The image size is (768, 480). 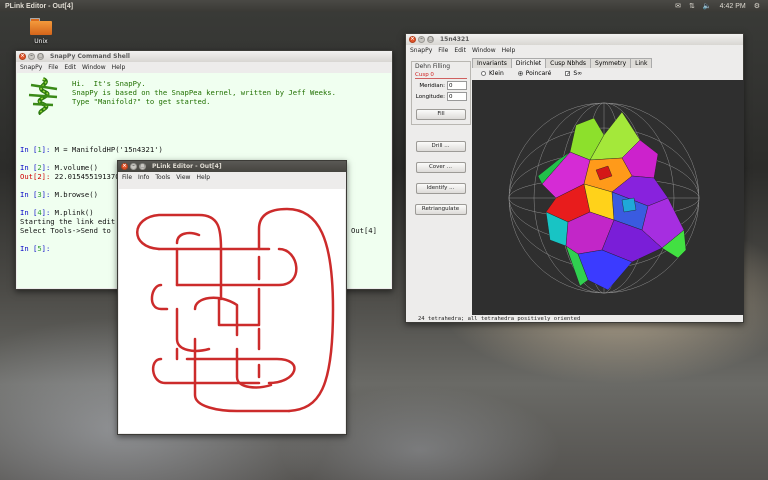 What do you see at coordinates (611, 63) in the screenshot?
I see `tab-symmetry: Symmetry` at bounding box center [611, 63].